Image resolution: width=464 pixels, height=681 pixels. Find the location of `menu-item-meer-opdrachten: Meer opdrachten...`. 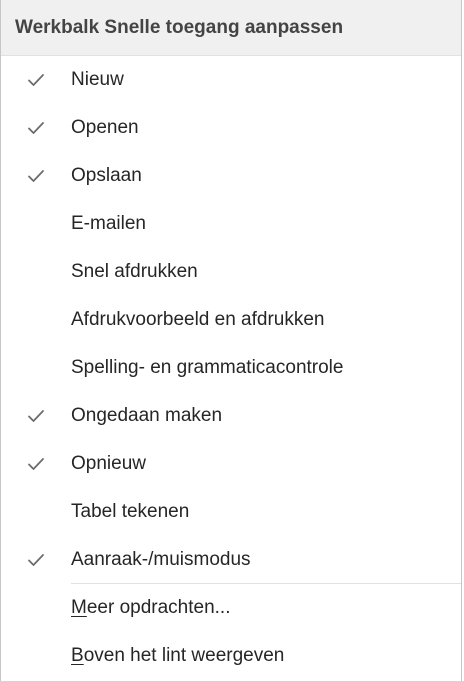

menu-item-meer-opdrachten: Meer opdrachten... is located at coordinates (231, 608).